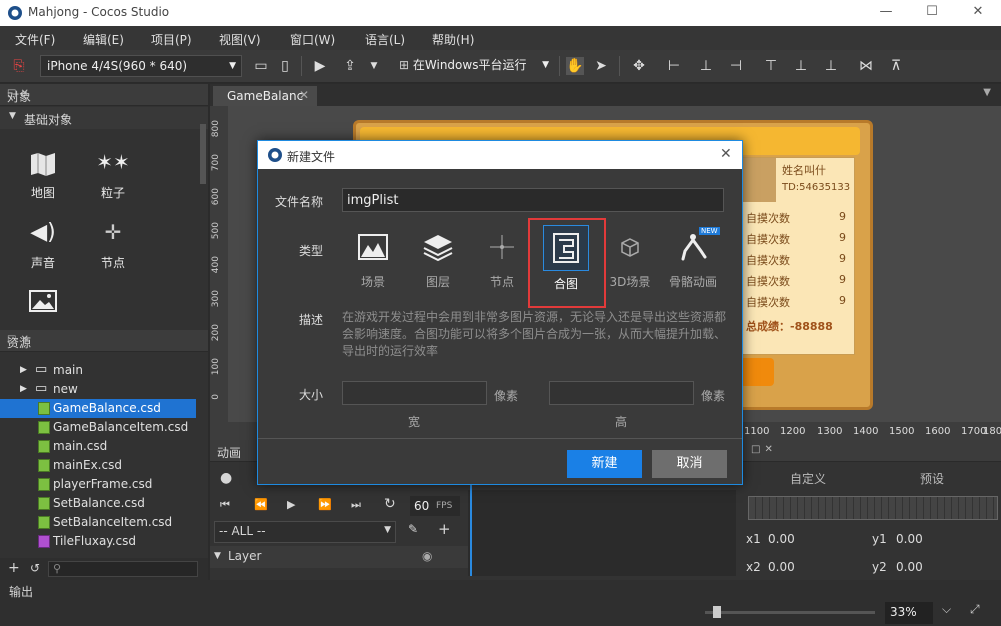 The height and width of the screenshot is (626, 1001). I want to click on properties-panel-header: □✕, so click(872, 451).